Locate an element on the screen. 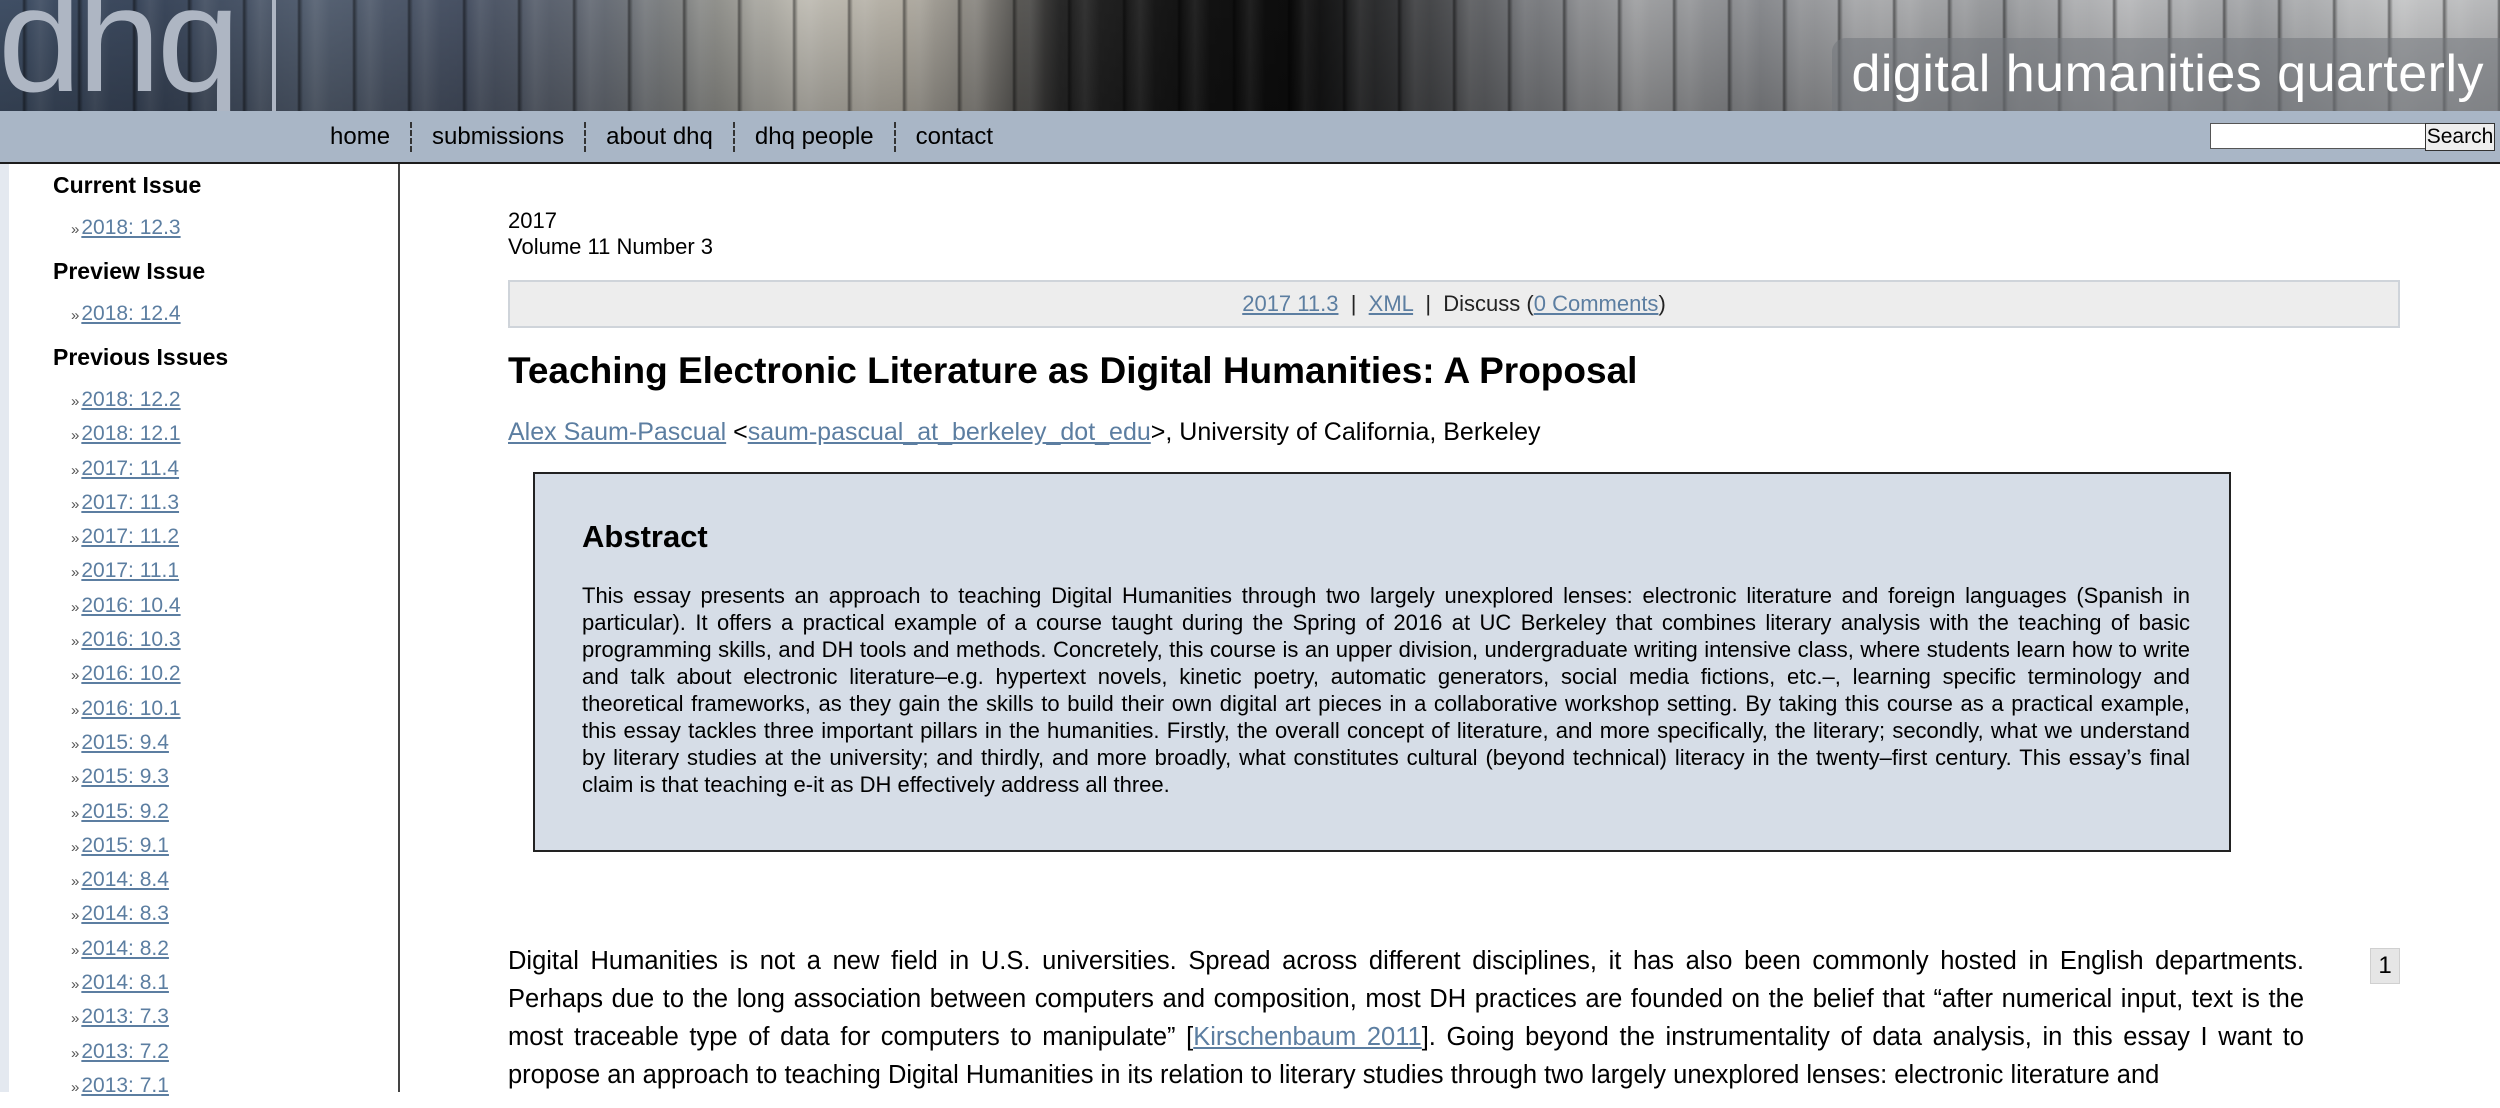 The image size is (2500, 1108). list-item: »2018: 12.1 is located at coordinates (126, 439).